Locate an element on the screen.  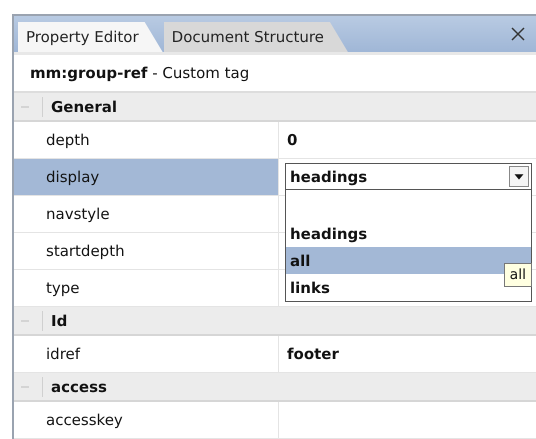
category-title: General is located at coordinates (84, 107).